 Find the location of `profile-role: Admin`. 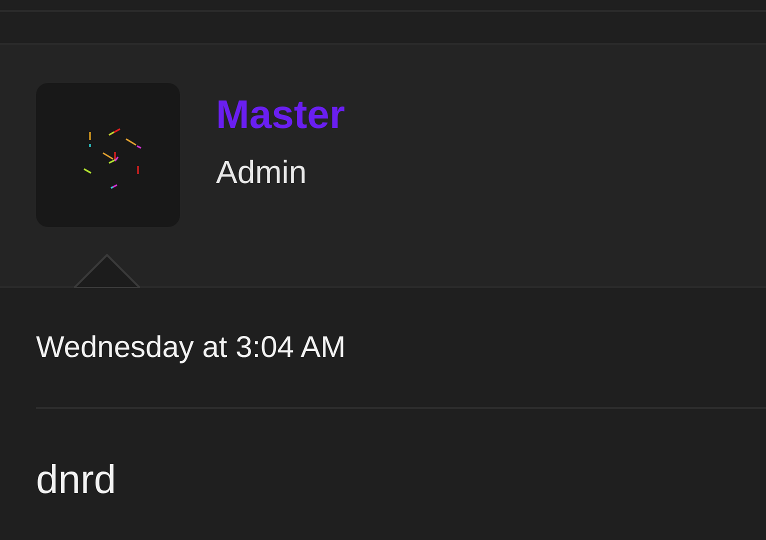

profile-role: Admin is located at coordinates (262, 172).